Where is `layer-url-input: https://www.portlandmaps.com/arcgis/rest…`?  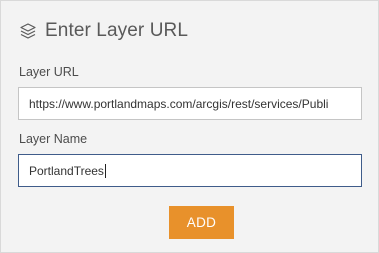
layer-url-input: https://www.portlandmaps.com/arcgis/rest… is located at coordinates (190, 103).